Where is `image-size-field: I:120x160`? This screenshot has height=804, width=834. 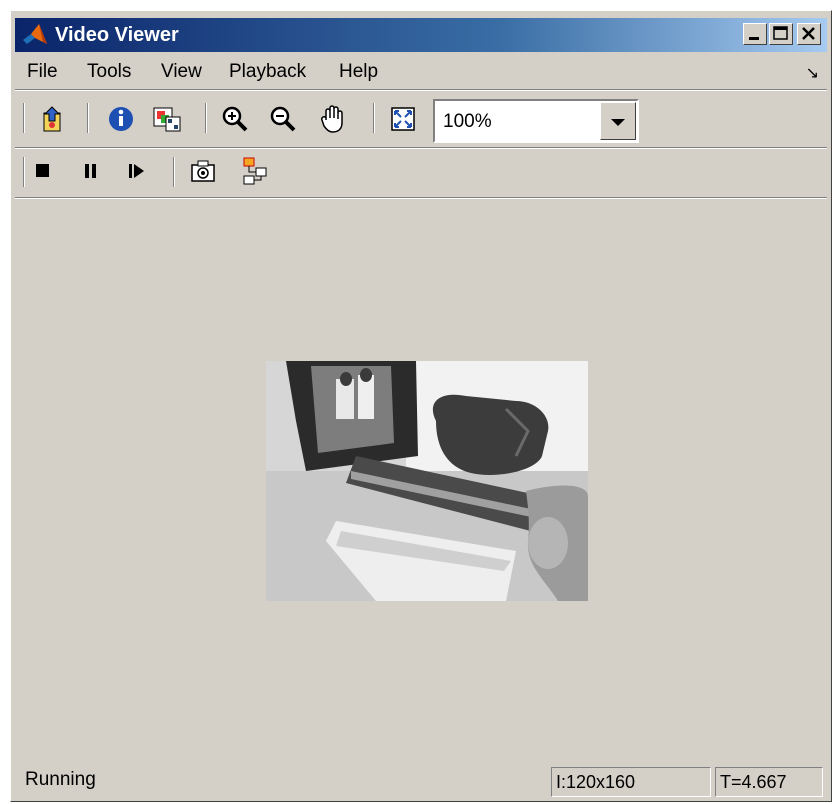
image-size-field: I:120x160 is located at coordinates (631, 782).